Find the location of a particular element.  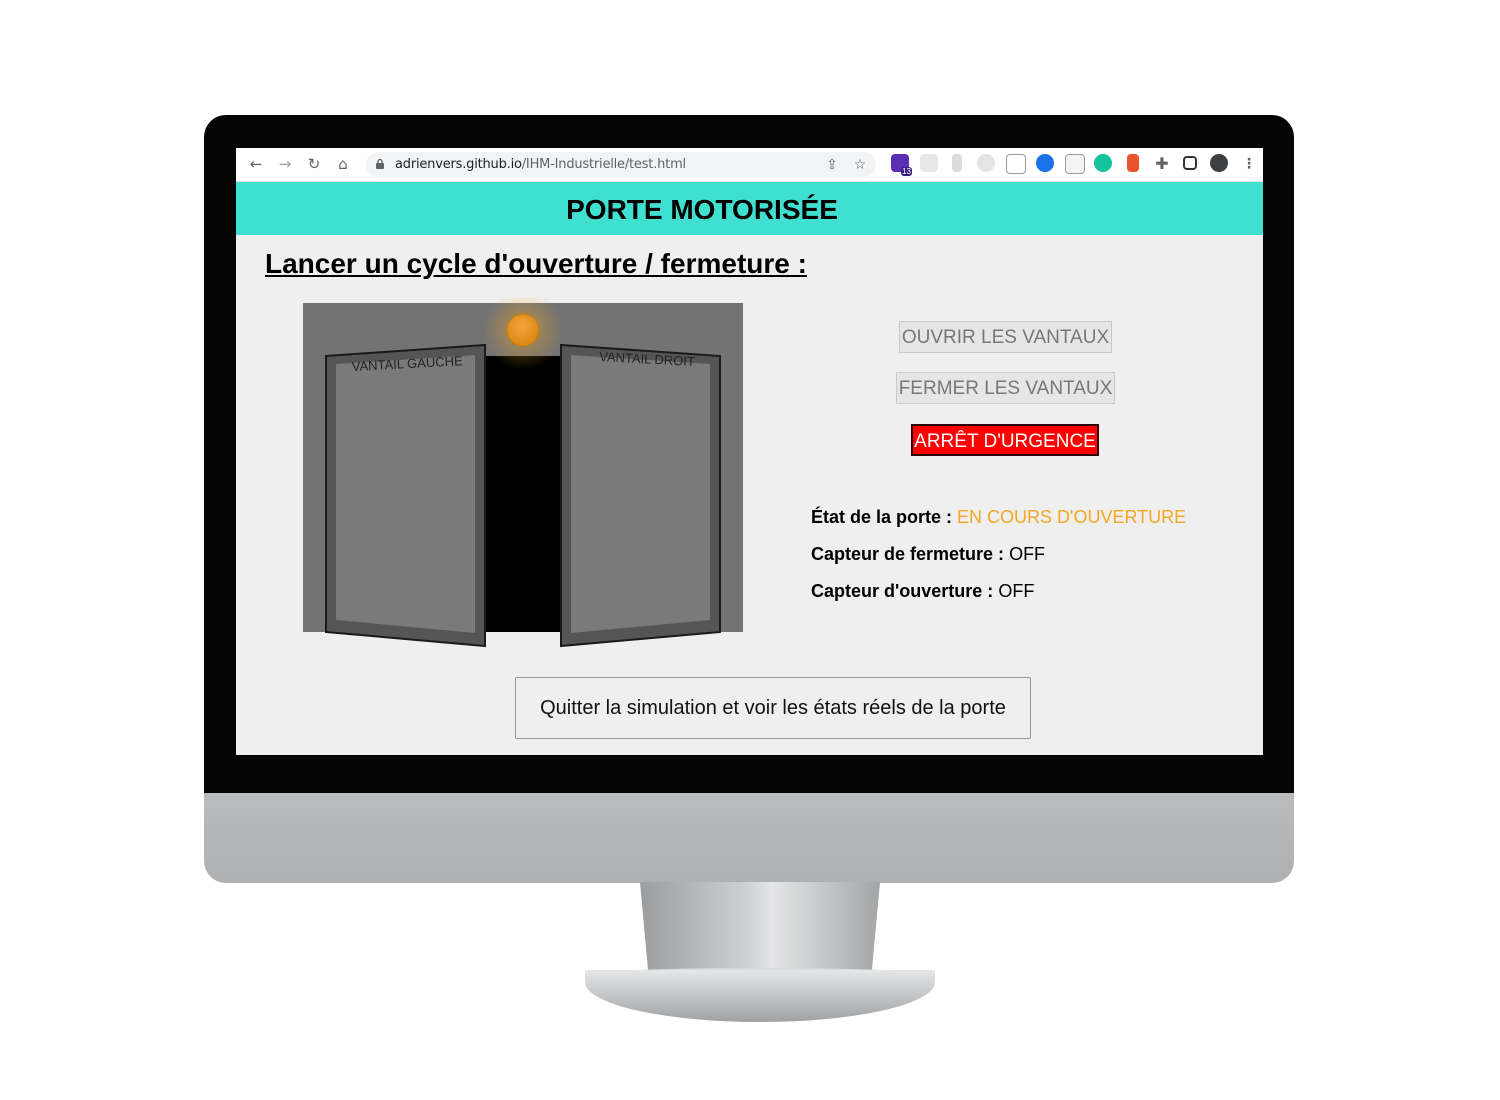

profile-avatar is located at coordinates (1219, 163).